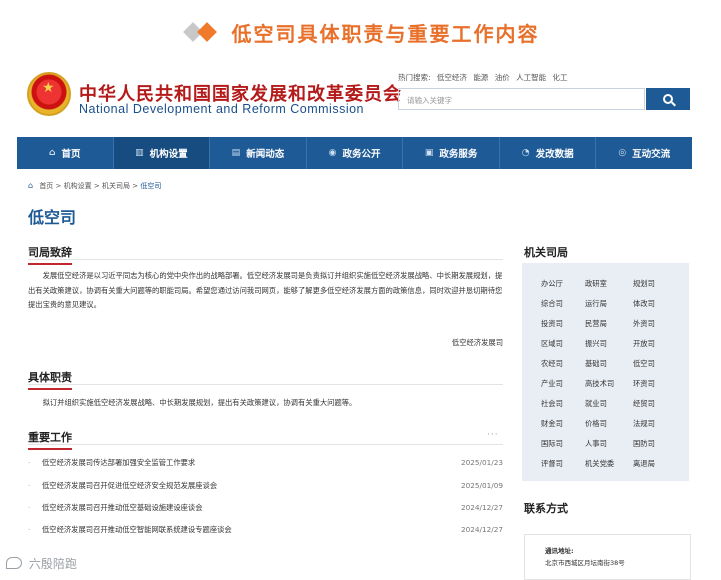  I want to click on search-input: 请输入关键字, so click(521, 99).